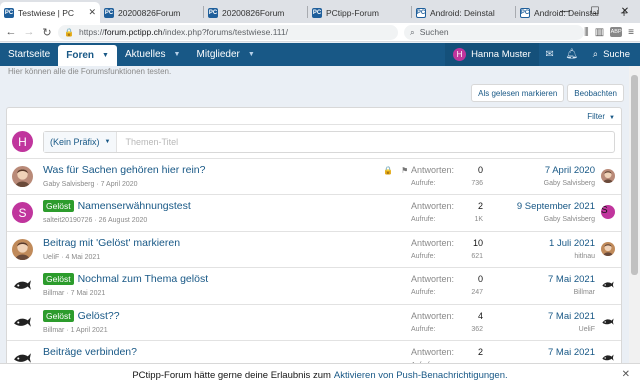  What do you see at coordinates (47, 32) in the screenshot?
I see `reload-icon: ↻` at bounding box center [47, 32].